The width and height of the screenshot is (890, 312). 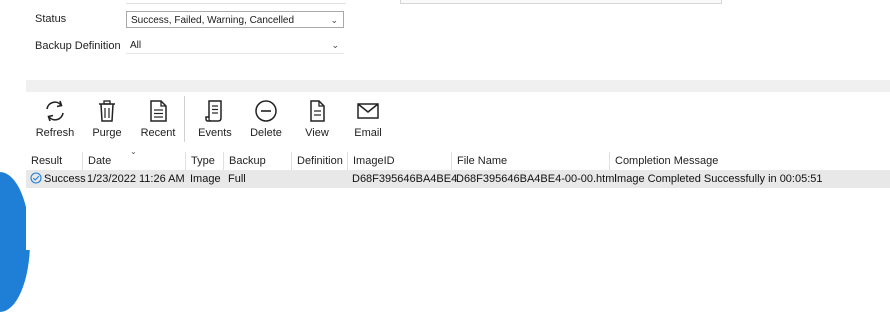 What do you see at coordinates (51, 19) in the screenshot?
I see `status-label: Status` at bounding box center [51, 19].